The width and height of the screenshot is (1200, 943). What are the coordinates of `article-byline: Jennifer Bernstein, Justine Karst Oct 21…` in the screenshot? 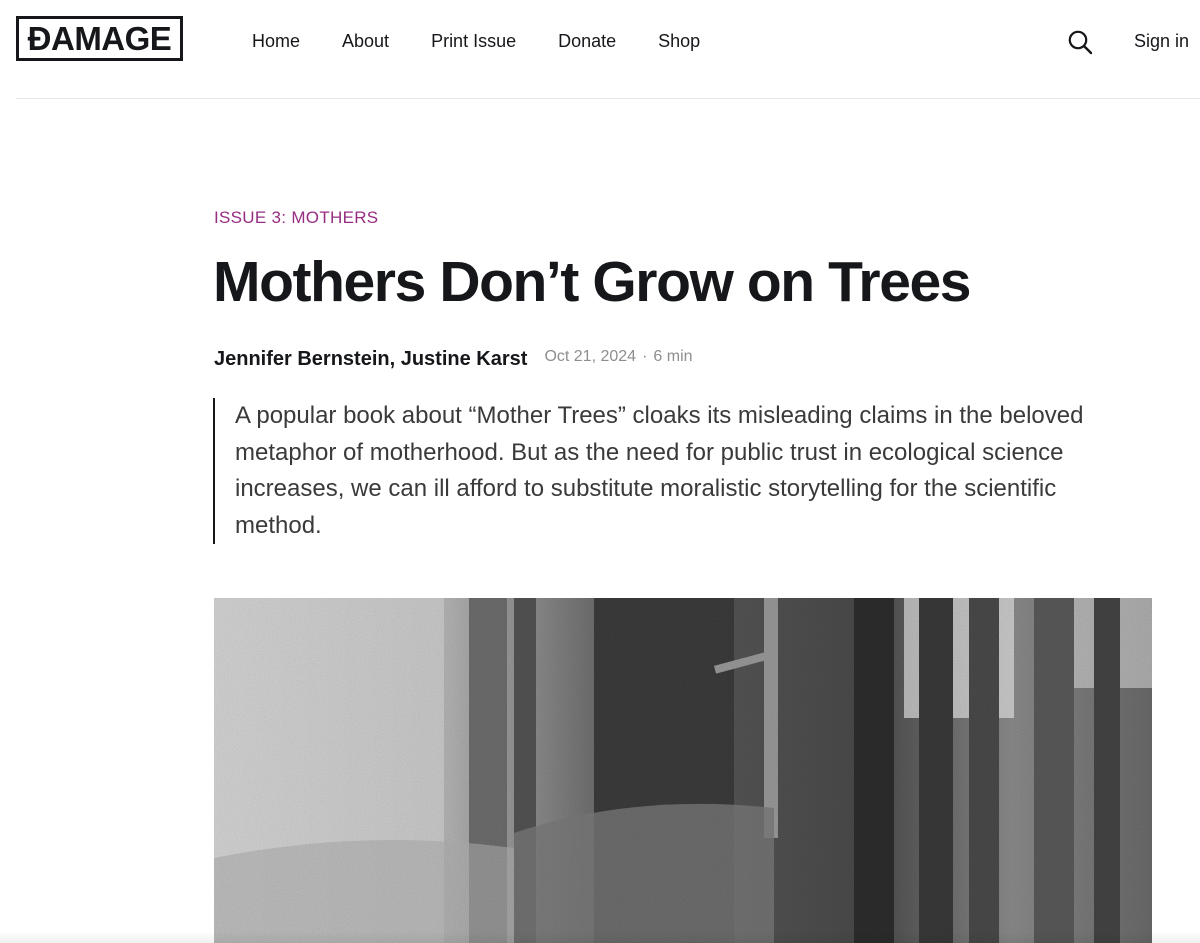 It's located at (453, 359).